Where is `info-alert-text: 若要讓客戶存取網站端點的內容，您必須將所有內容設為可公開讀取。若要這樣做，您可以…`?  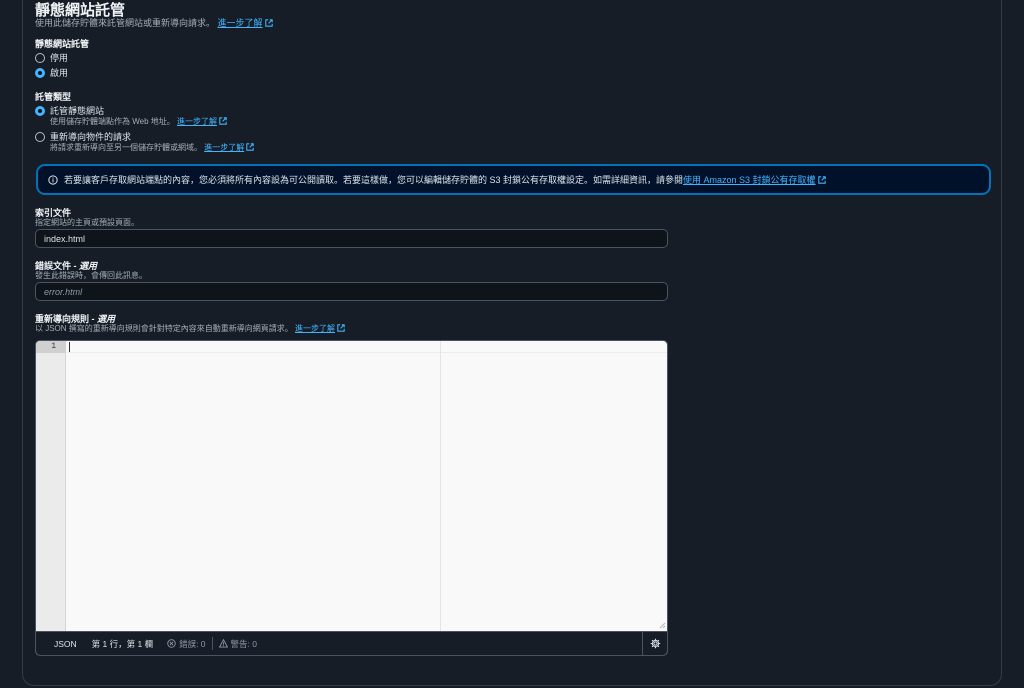 info-alert-text: 若要讓客戶存取網站端點的內容，您必須將所有內容設為可公開讀取。若要這樣做，您可以… is located at coordinates (374, 180).